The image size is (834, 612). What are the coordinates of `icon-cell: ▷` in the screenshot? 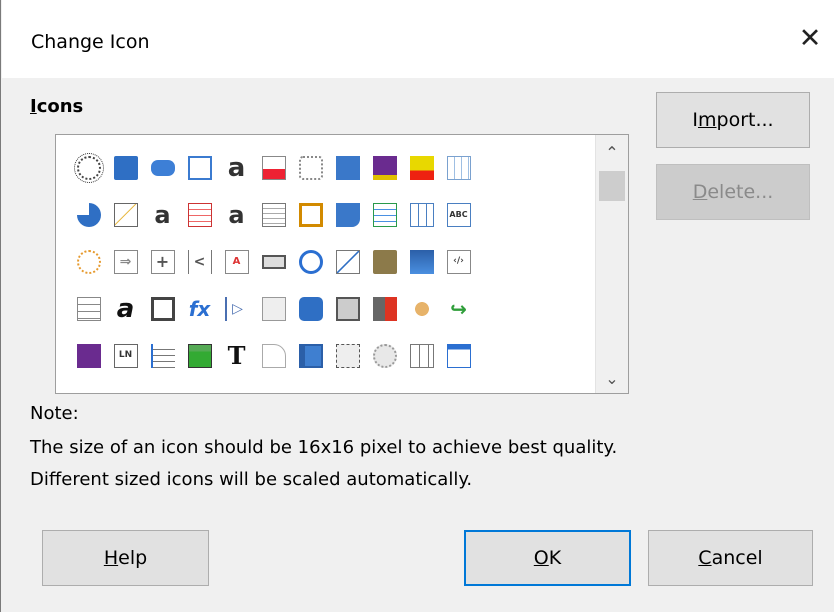 It's located at (236, 308).